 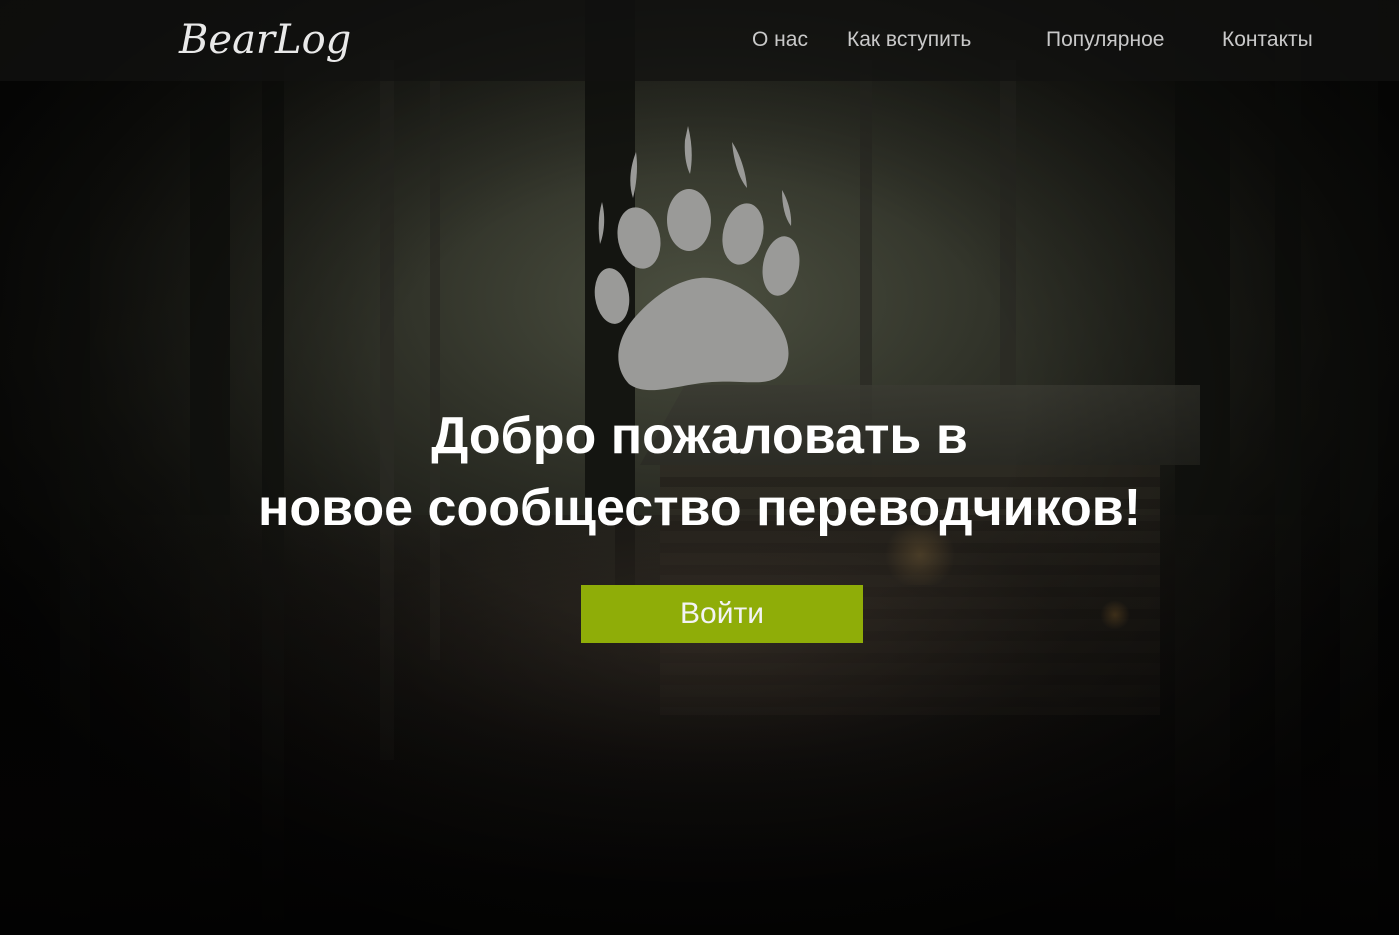 What do you see at coordinates (722, 614) in the screenshot?
I see `login-button: Войти` at bounding box center [722, 614].